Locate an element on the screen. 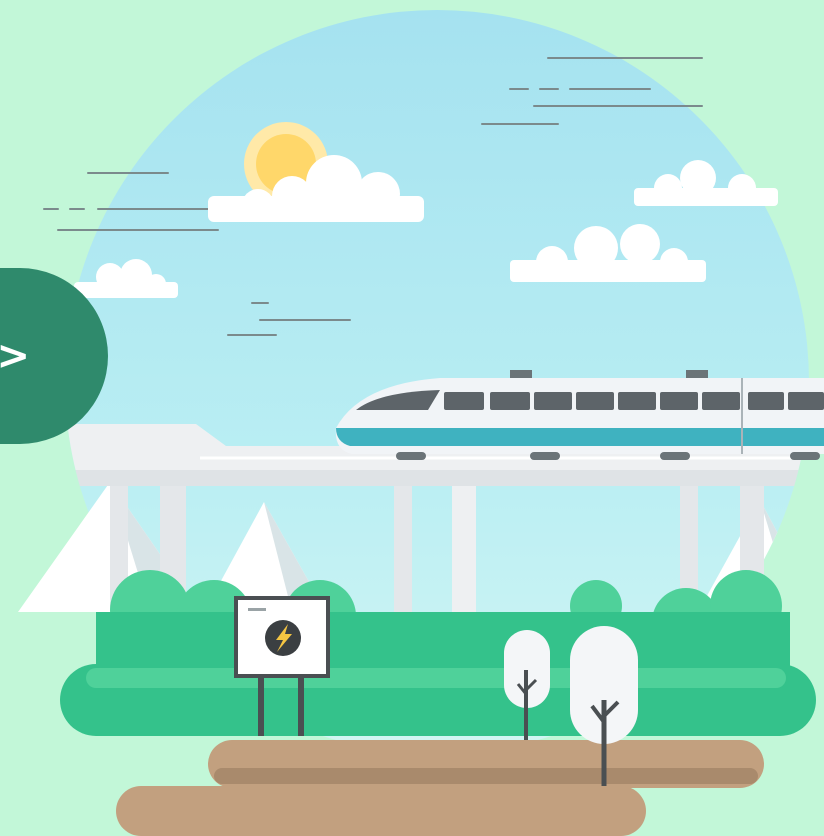 Image resolution: width=824 pixels, height=836 pixels. next-arrow-icon: > is located at coordinates (15, 356).